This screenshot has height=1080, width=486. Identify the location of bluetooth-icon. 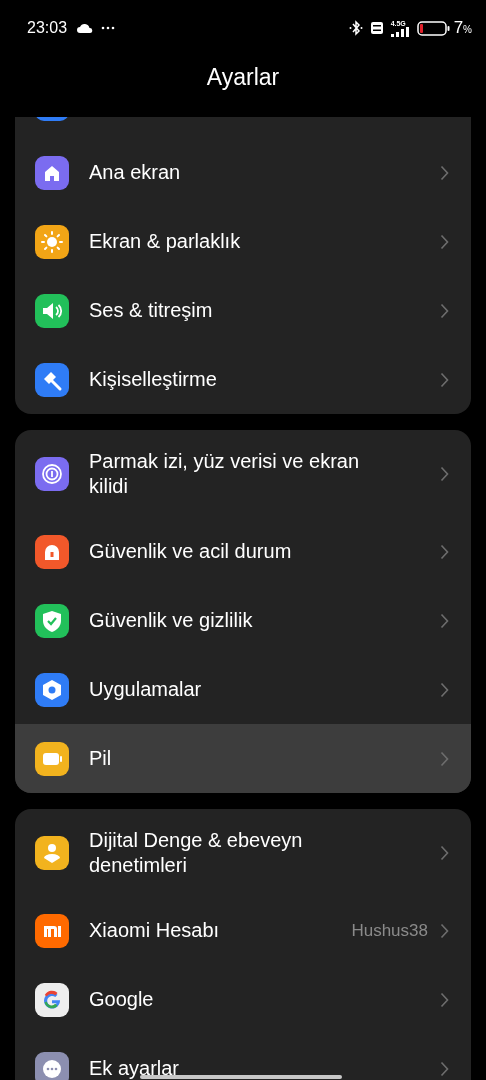
(355, 28).